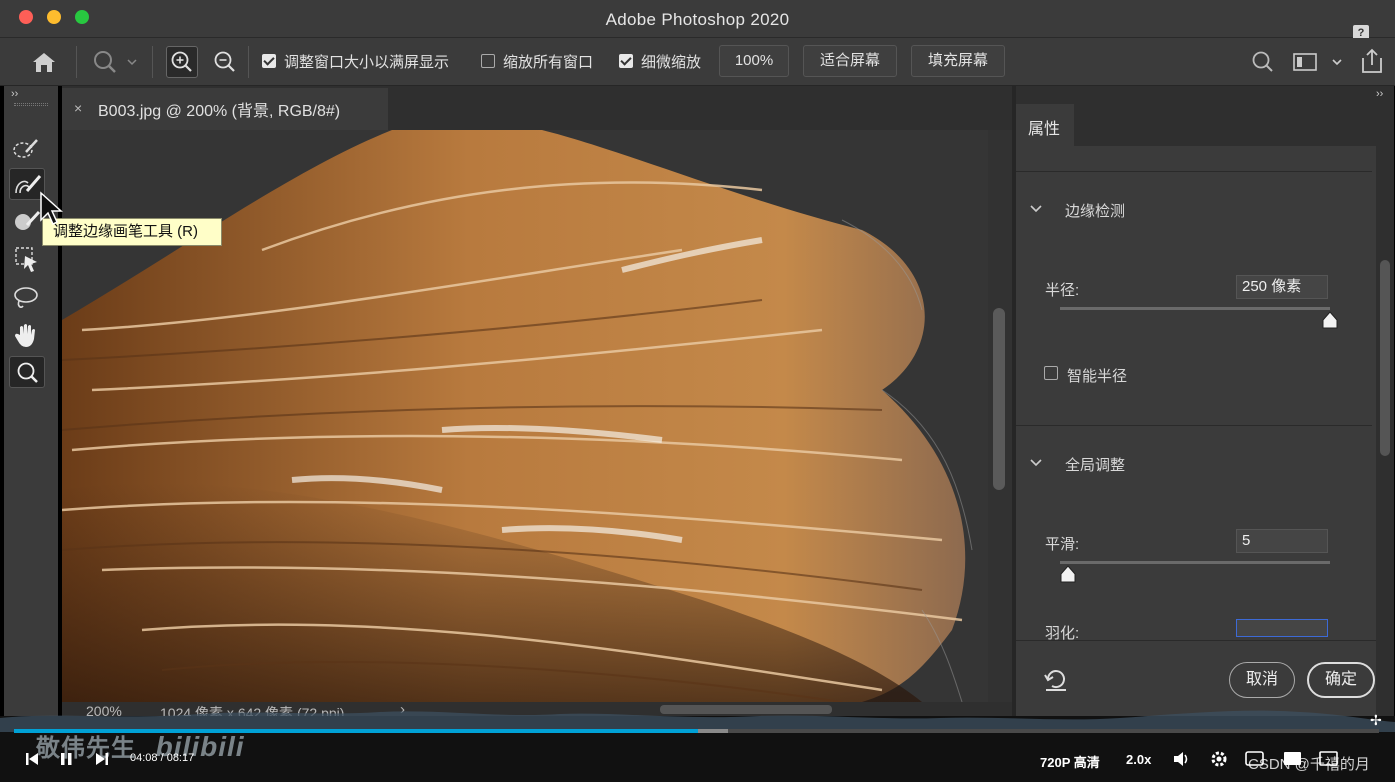  Describe the element at coordinates (219, 111) in the screenshot. I see `document-tab-title: B003.jpg @ 200% (背景, RGB/8#)` at that location.